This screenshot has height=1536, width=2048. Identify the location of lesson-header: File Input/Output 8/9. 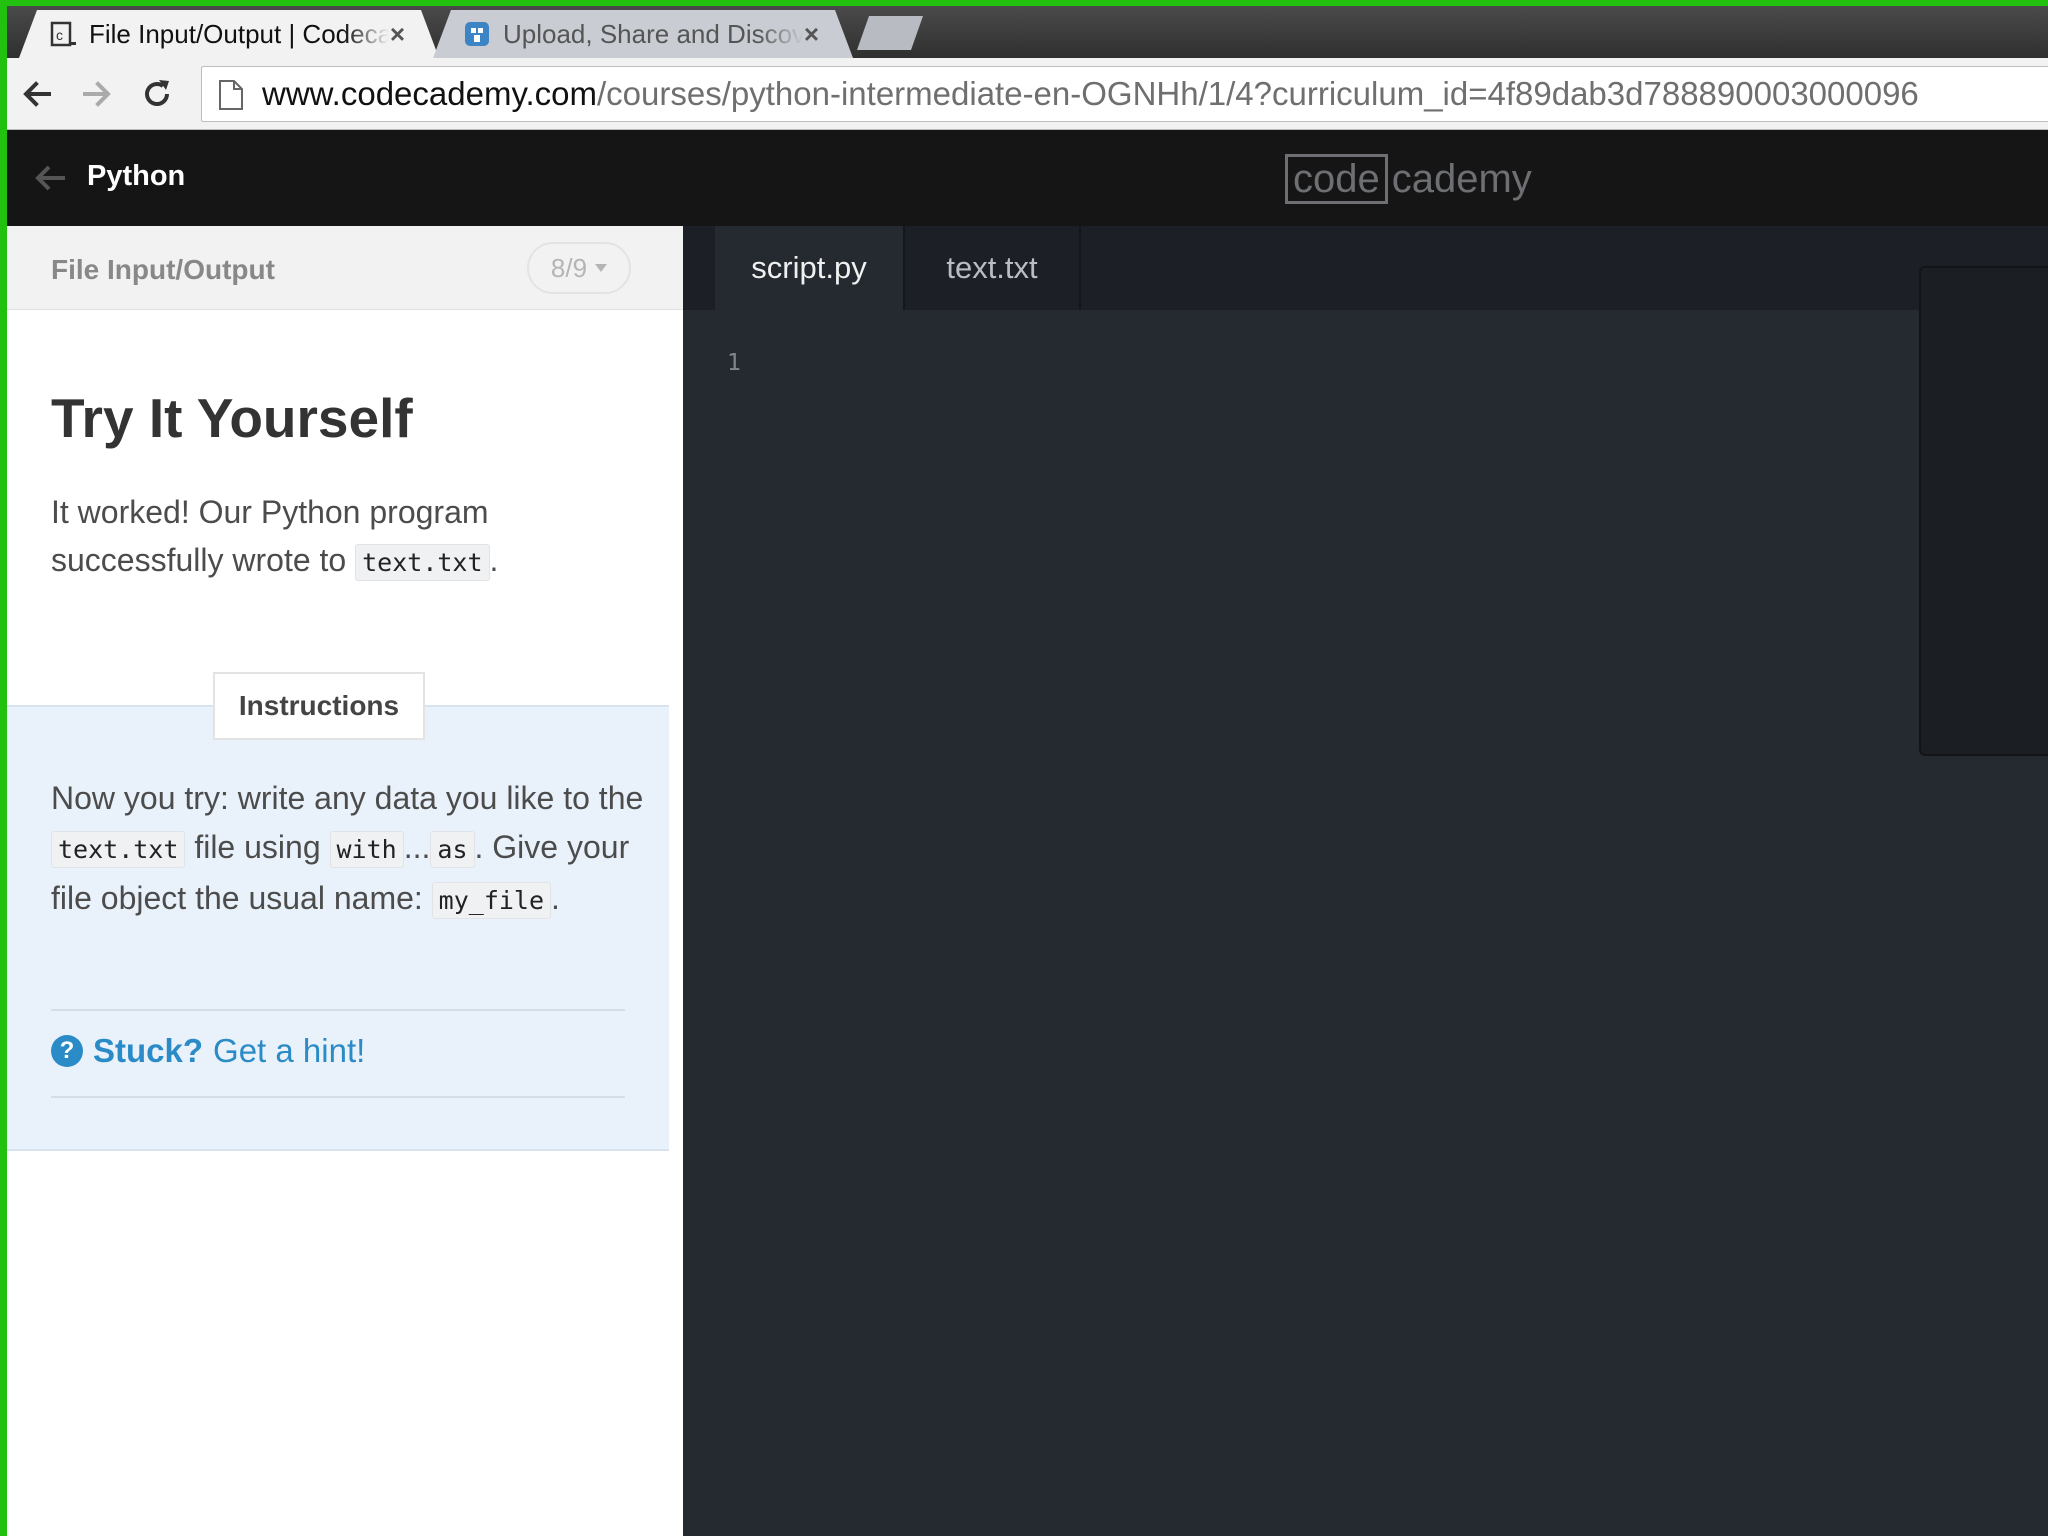
(345, 268).